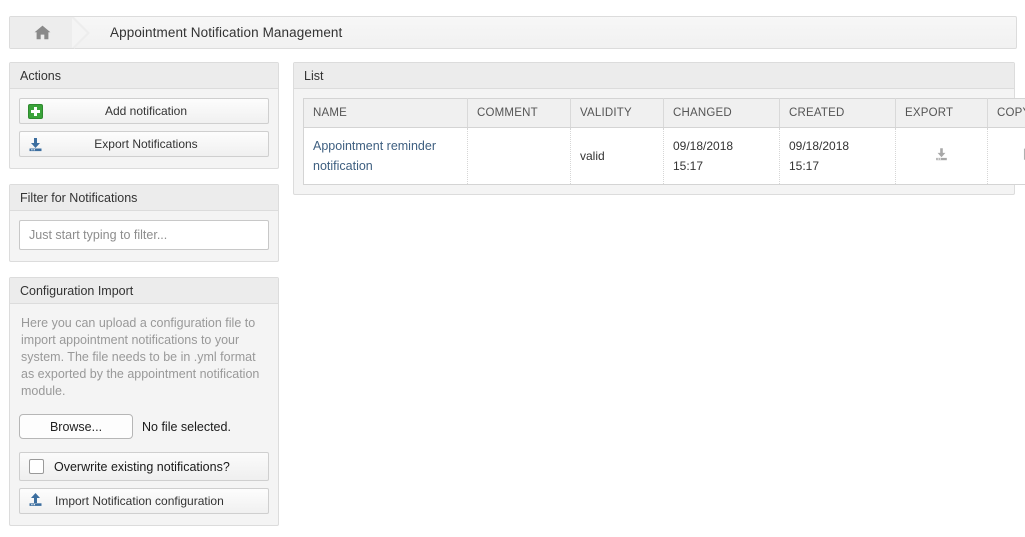 The image size is (1025, 537). What do you see at coordinates (186, 426) in the screenshot?
I see `file-selected-status: No file selected.` at bounding box center [186, 426].